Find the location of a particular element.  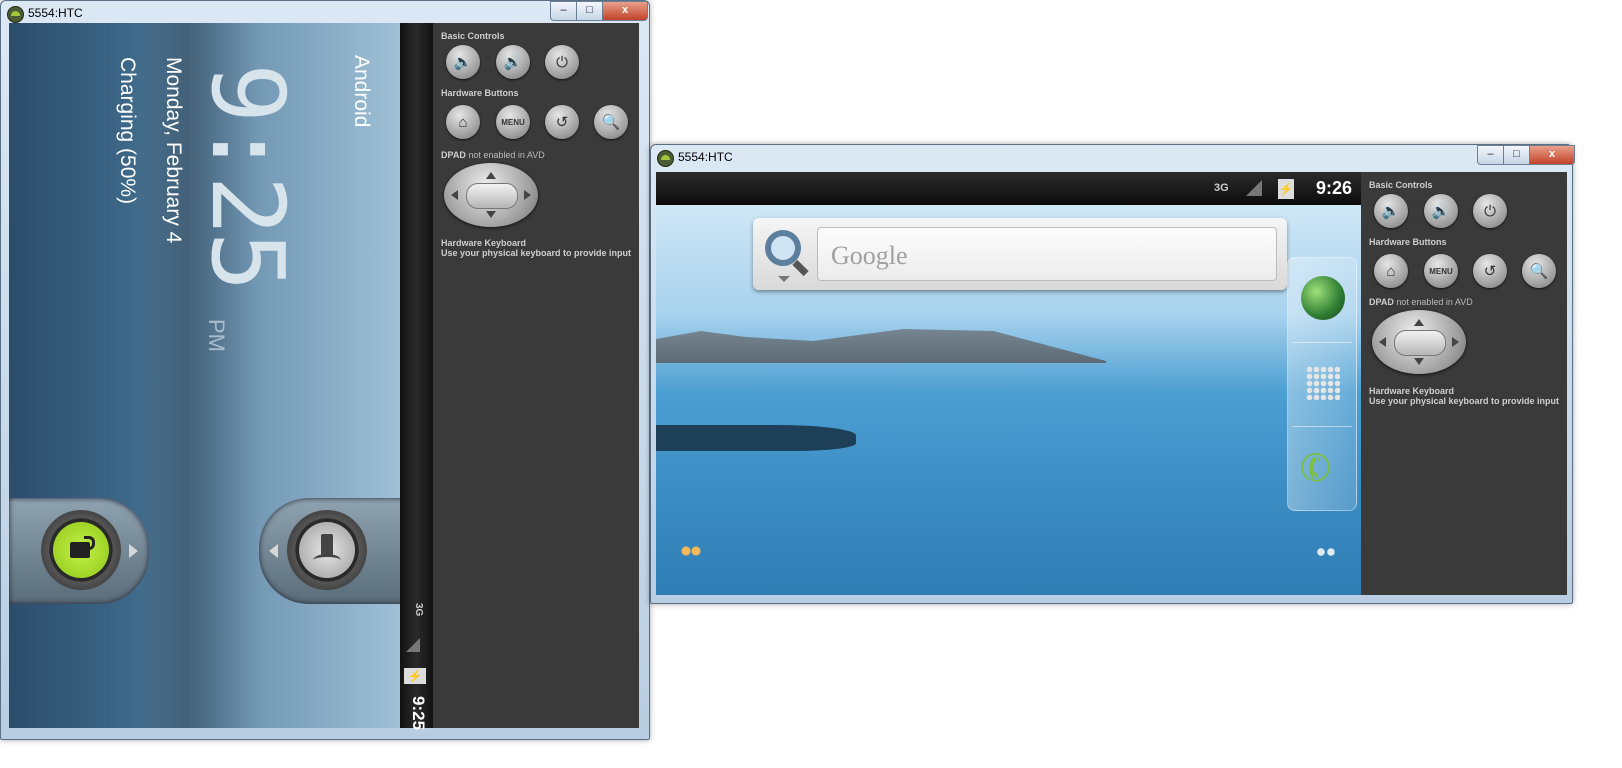

search-input: Google is located at coordinates (1047, 254).